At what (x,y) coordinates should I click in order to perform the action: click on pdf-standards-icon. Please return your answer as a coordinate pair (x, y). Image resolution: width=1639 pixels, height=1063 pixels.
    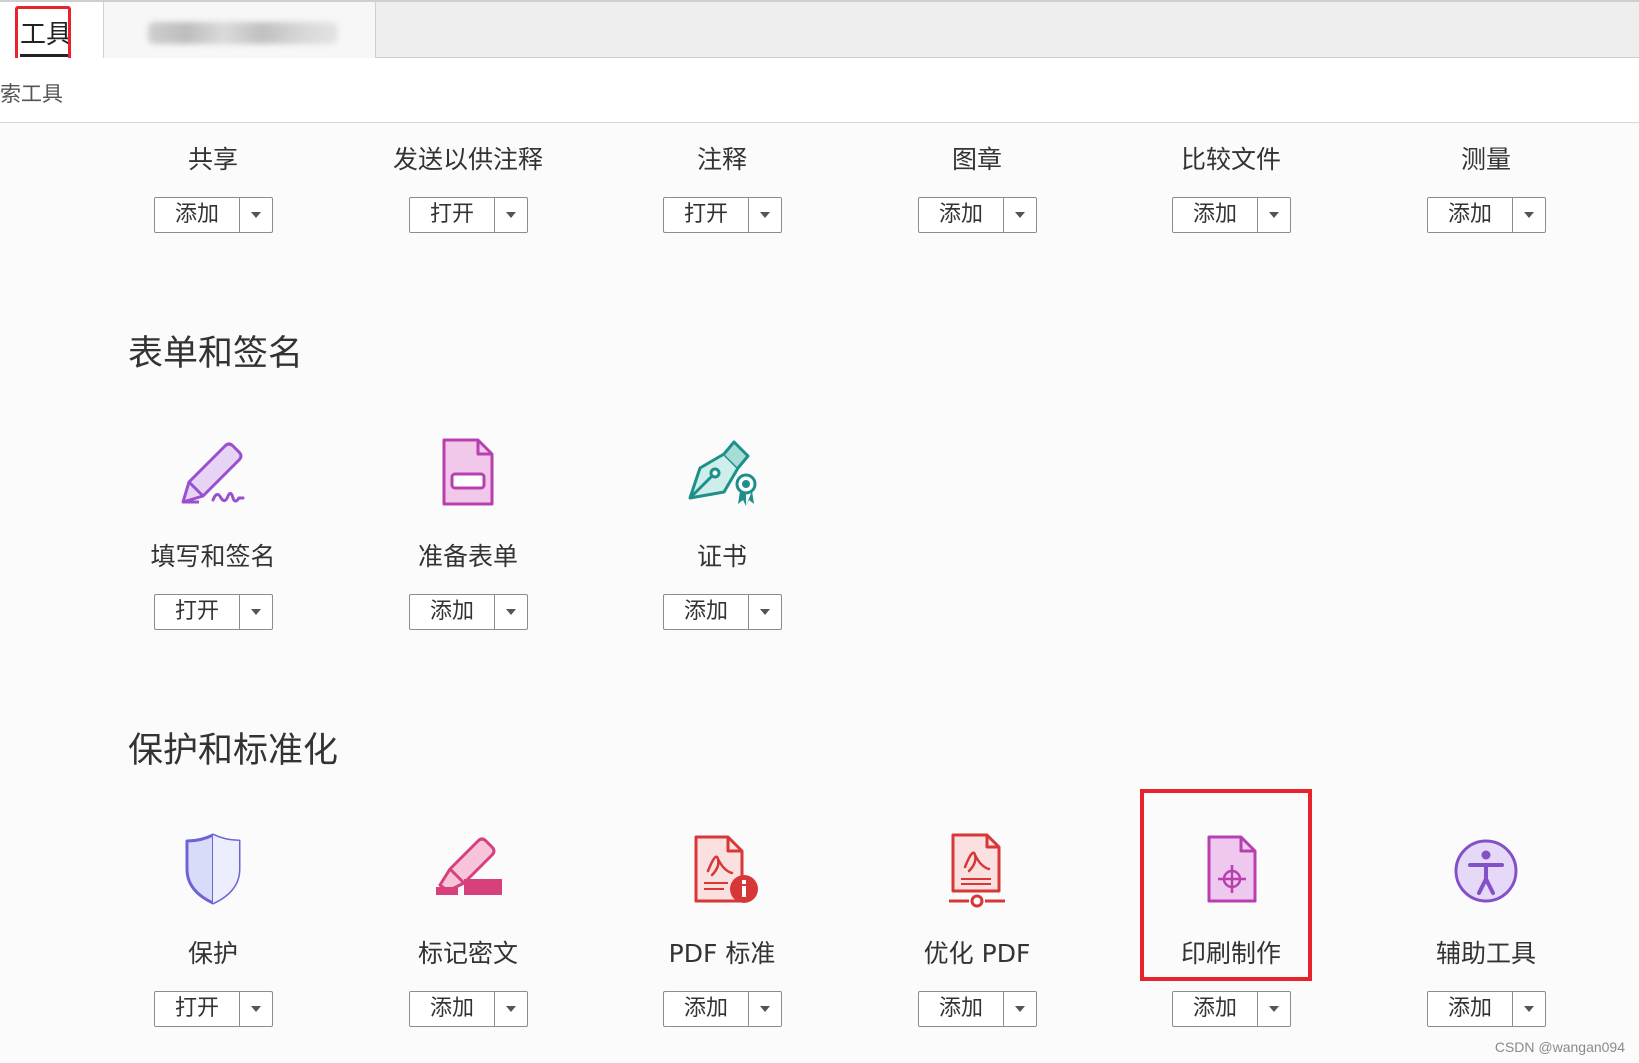
    Looking at the image, I should click on (722, 869).